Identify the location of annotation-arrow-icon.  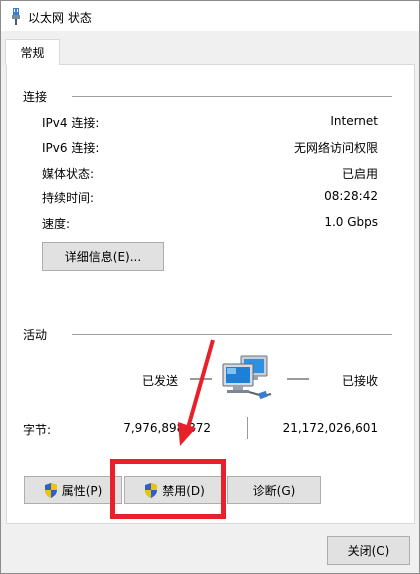
(196, 392).